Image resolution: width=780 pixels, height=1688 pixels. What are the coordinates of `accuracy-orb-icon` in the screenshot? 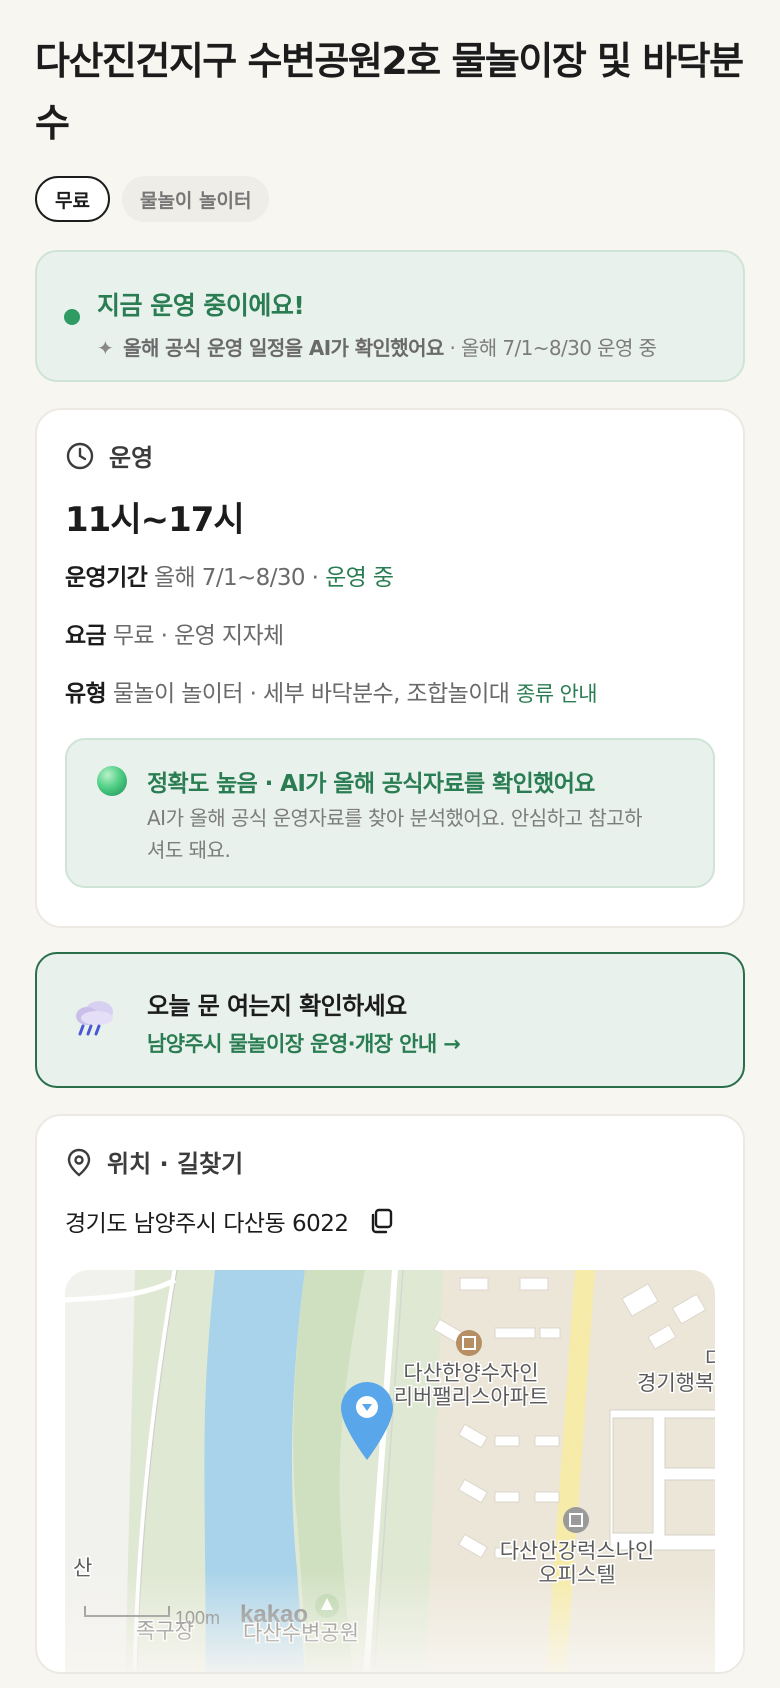 It's located at (112, 781).